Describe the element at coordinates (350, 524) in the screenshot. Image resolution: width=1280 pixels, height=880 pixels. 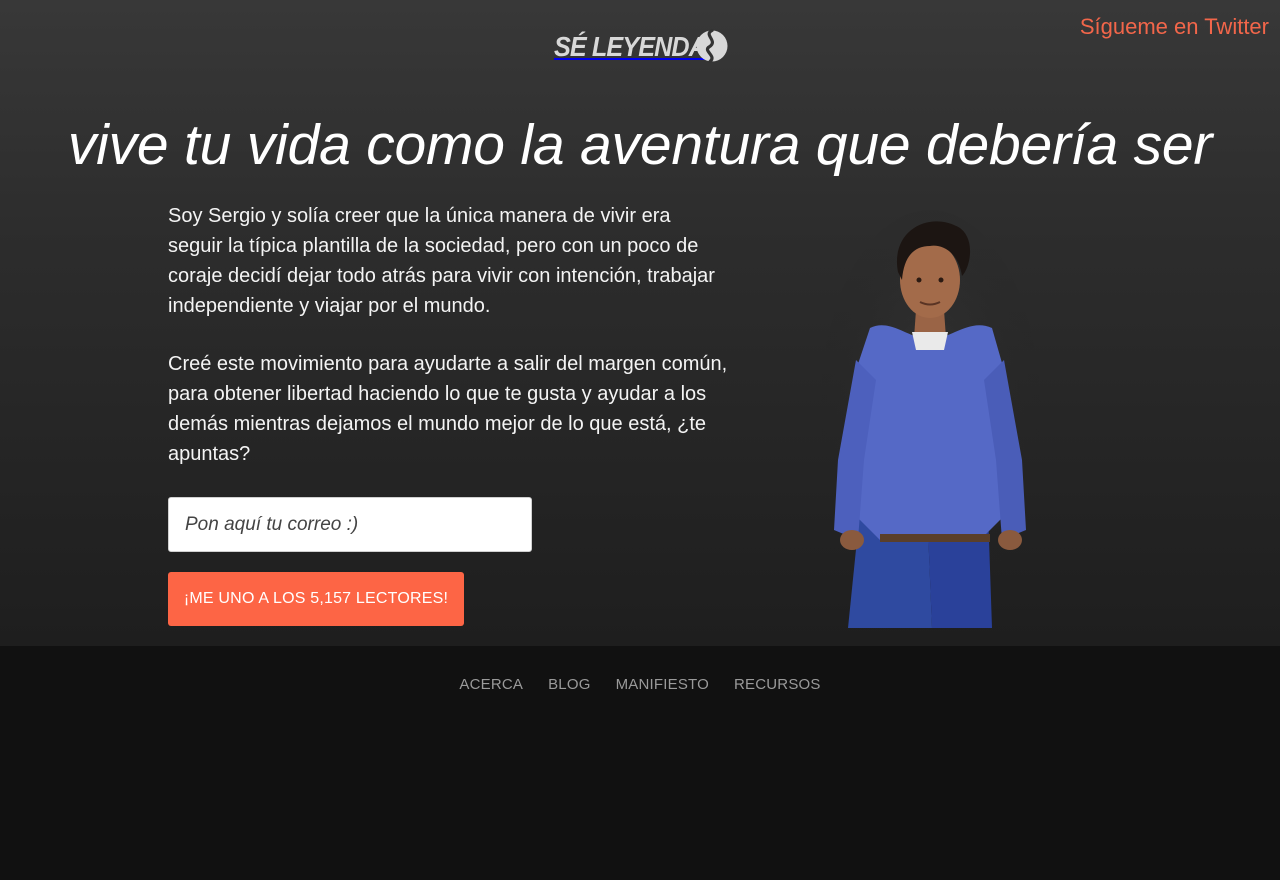
I see `email-input` at that location.